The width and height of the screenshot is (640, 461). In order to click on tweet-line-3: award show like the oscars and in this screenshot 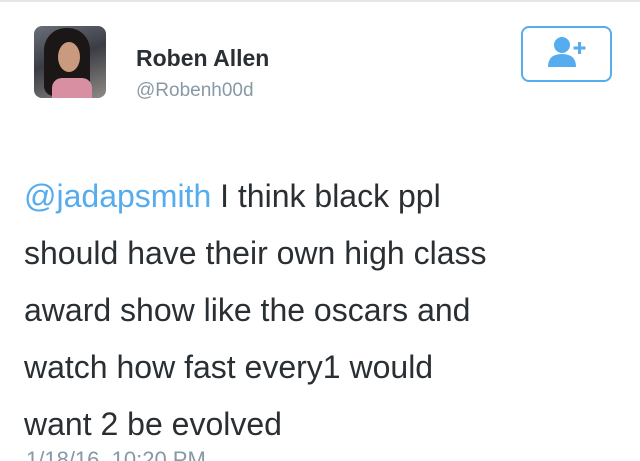, I will do `click(247, 310)`.